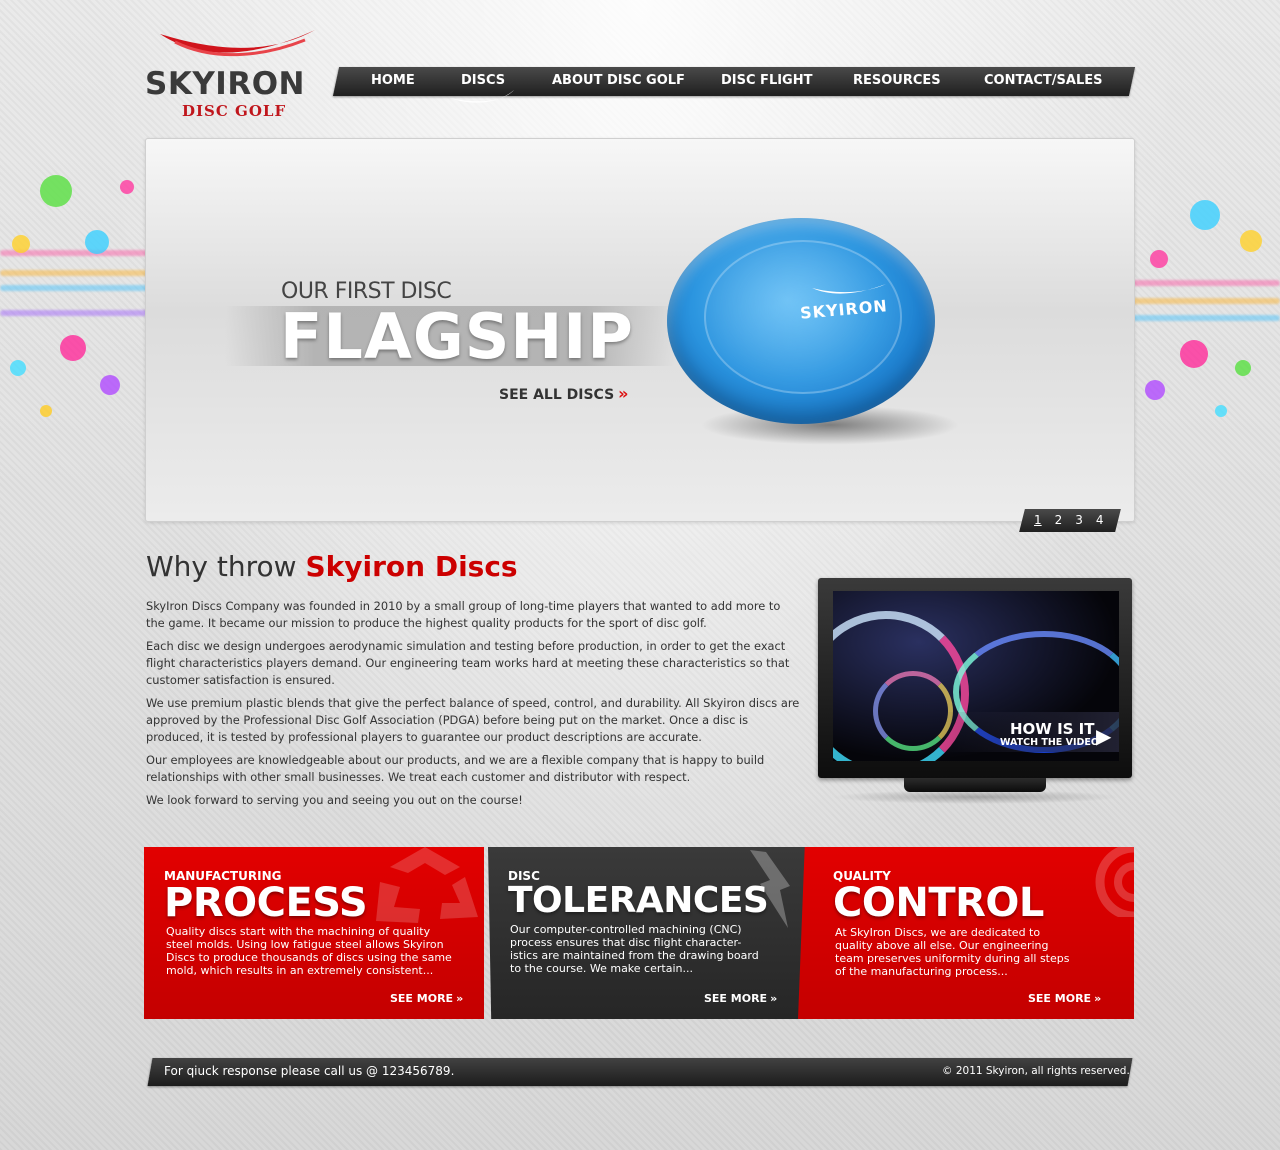  I want to click on feature-title-process: PROCESS, so click(266, 903).